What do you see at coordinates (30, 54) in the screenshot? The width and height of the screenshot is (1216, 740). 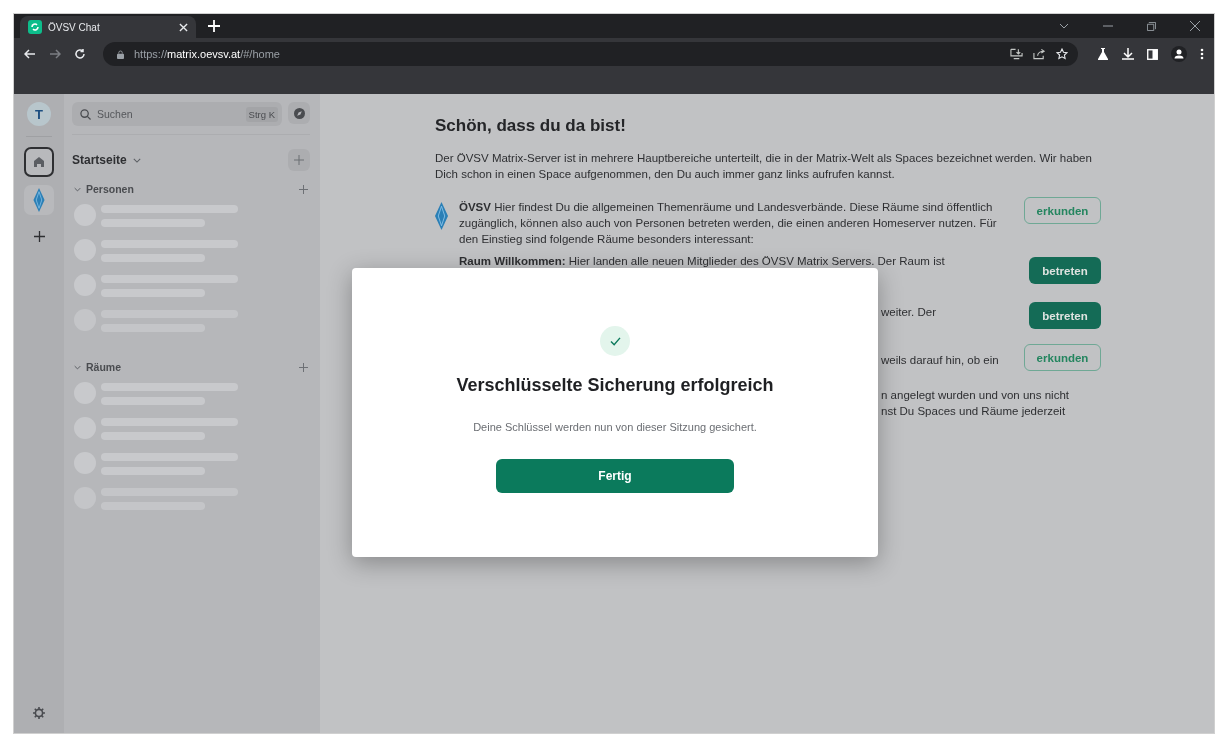 I see `back-icon` at bounding box center [30, 54].